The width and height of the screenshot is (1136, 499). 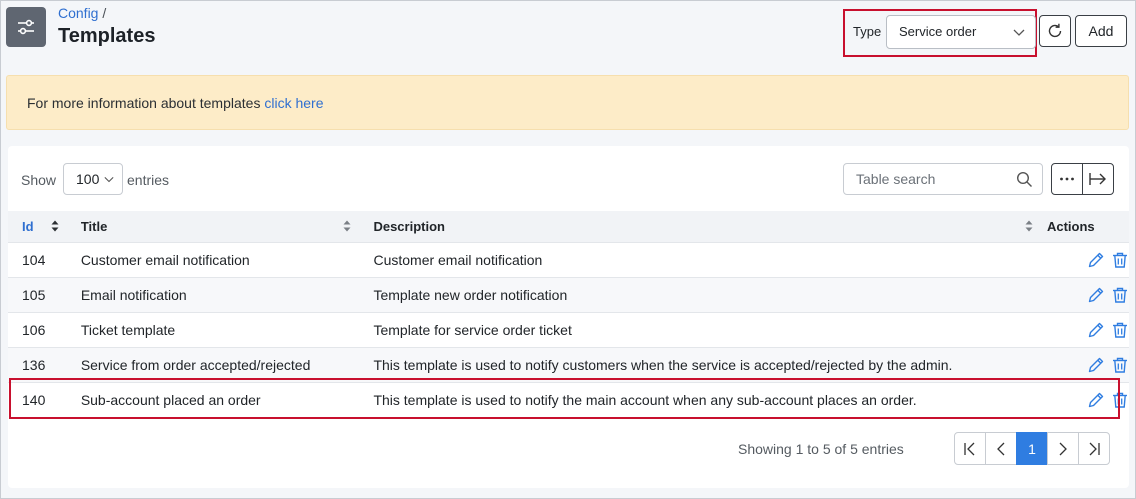 I want to click on column-header-description: Description, so click(x=700, y=226).